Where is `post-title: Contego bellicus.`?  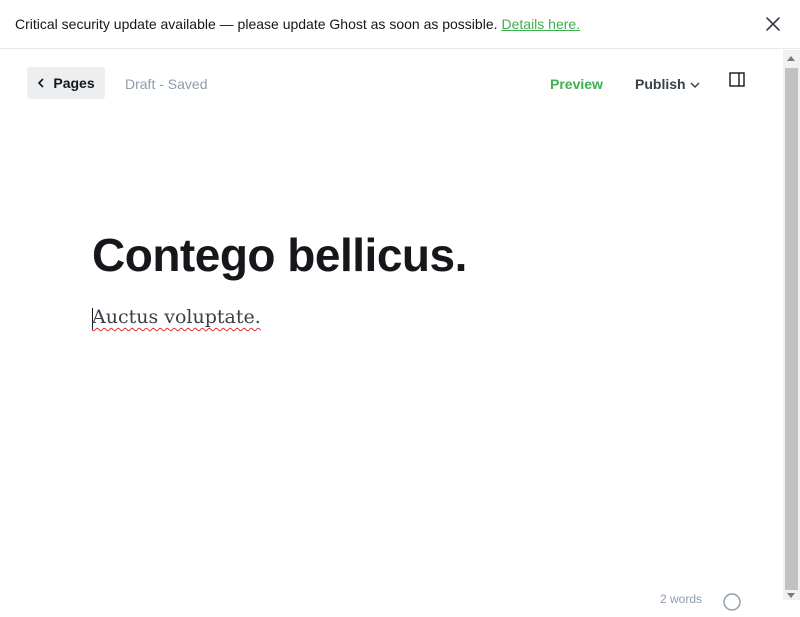 post-title: Contego bellicus. is located at coordinates (279, 255).